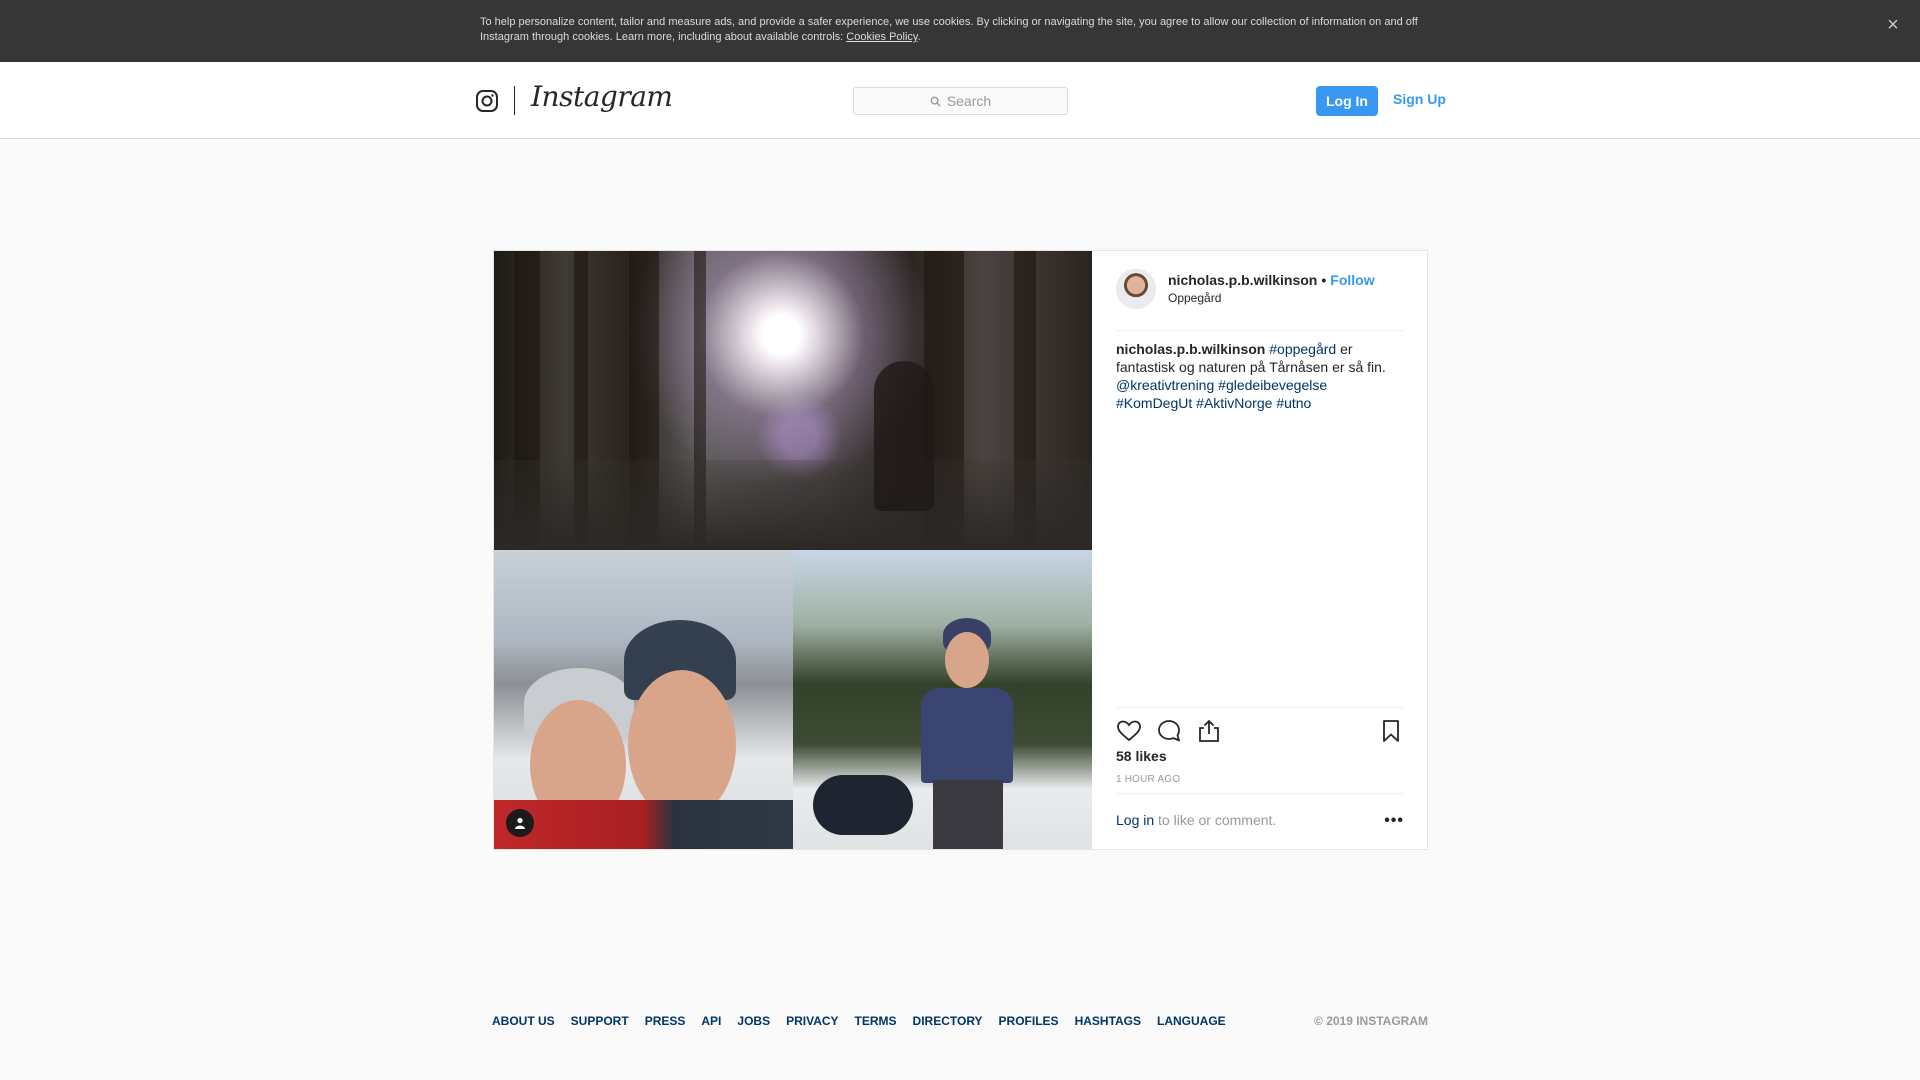  I want to click on hashtag-link: #AktivNorge, so click(1234, 403).